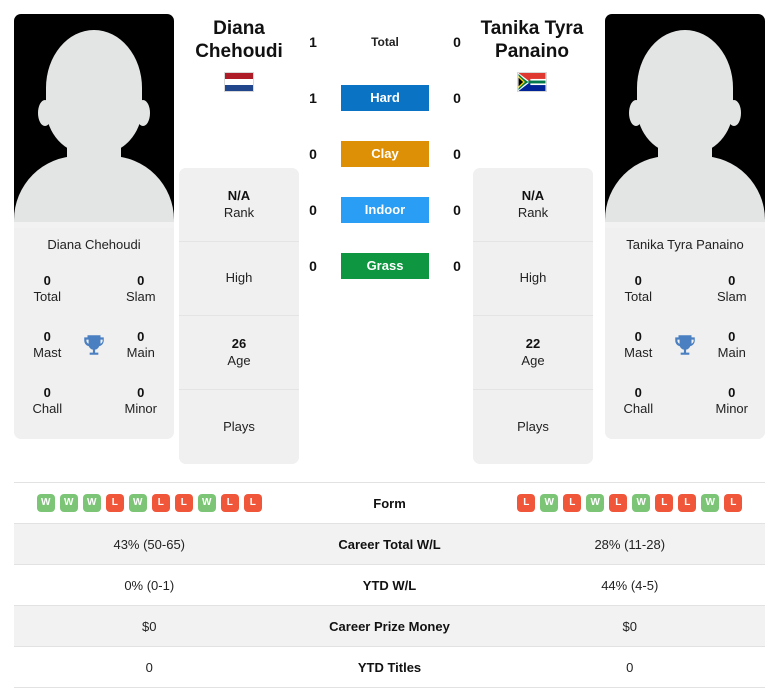 The height and width of the screenshot is (699, 779). Describe the element at coordinates (533, 205) in the screenshot. I see `info-rank-right: N/A Rank` at that location.